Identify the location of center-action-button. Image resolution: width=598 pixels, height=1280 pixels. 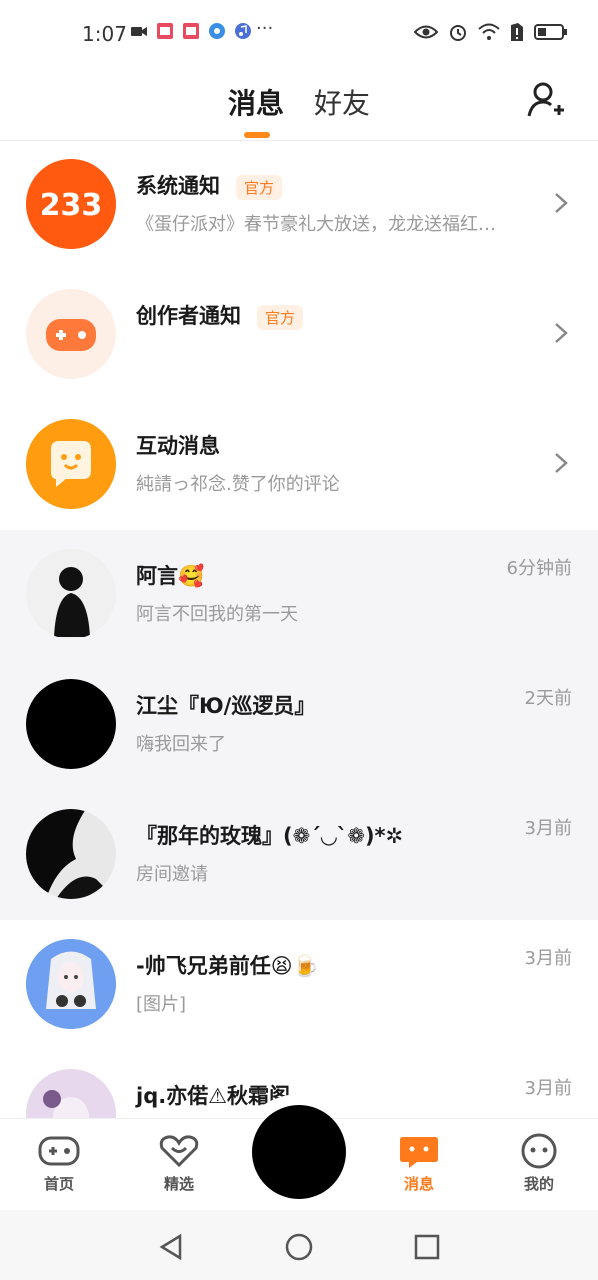
(299, 1152).